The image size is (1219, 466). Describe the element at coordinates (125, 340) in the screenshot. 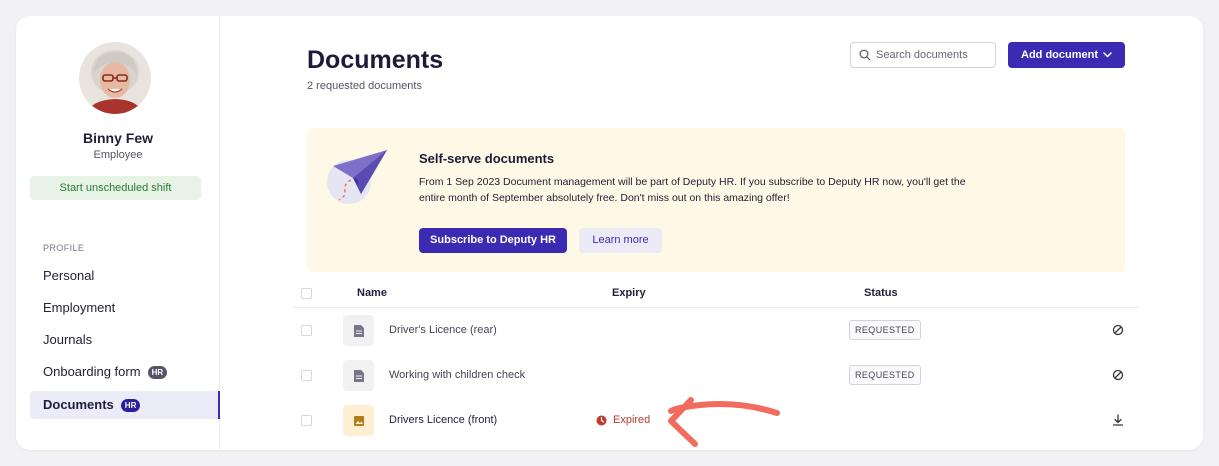

I see `sidebar-item-journals: Journals` at that location.